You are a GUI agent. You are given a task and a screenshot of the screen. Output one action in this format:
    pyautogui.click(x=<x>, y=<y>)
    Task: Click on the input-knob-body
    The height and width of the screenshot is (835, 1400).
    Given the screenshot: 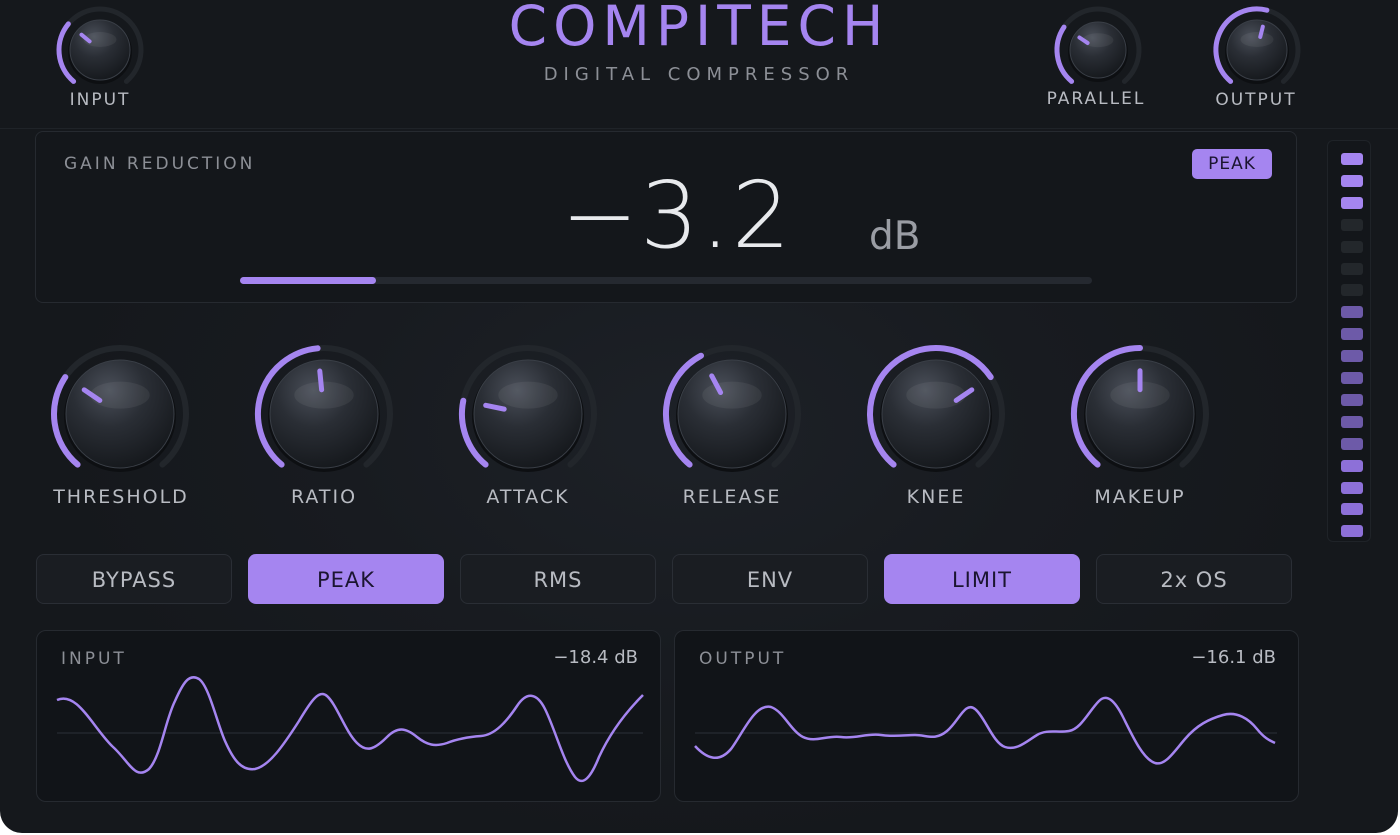 What is the action you would take?
    pyautogui.click(x=100, y=50)
    